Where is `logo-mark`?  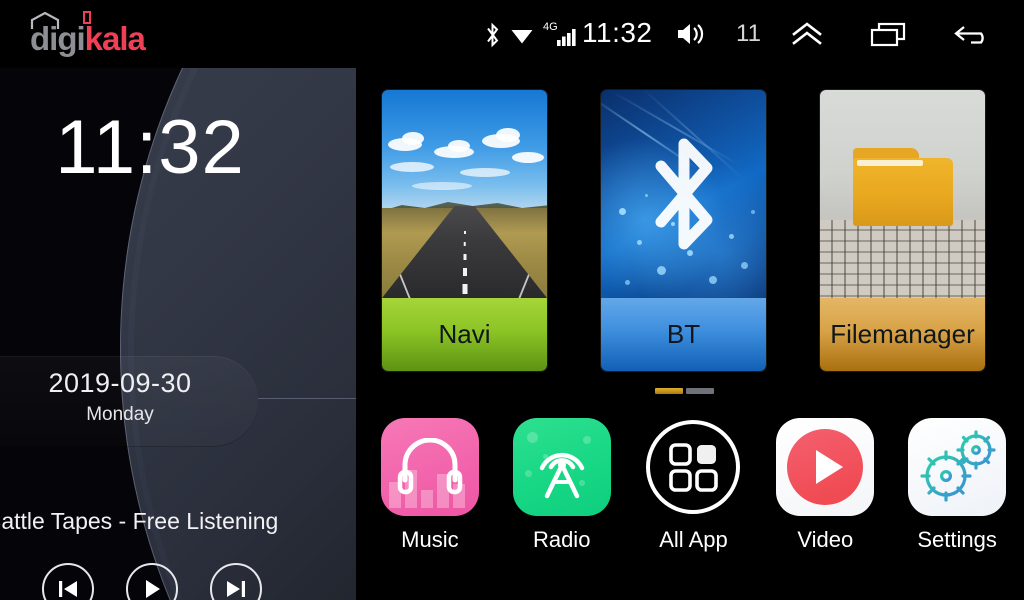 logo-mark is located at coordinates (87, 17).